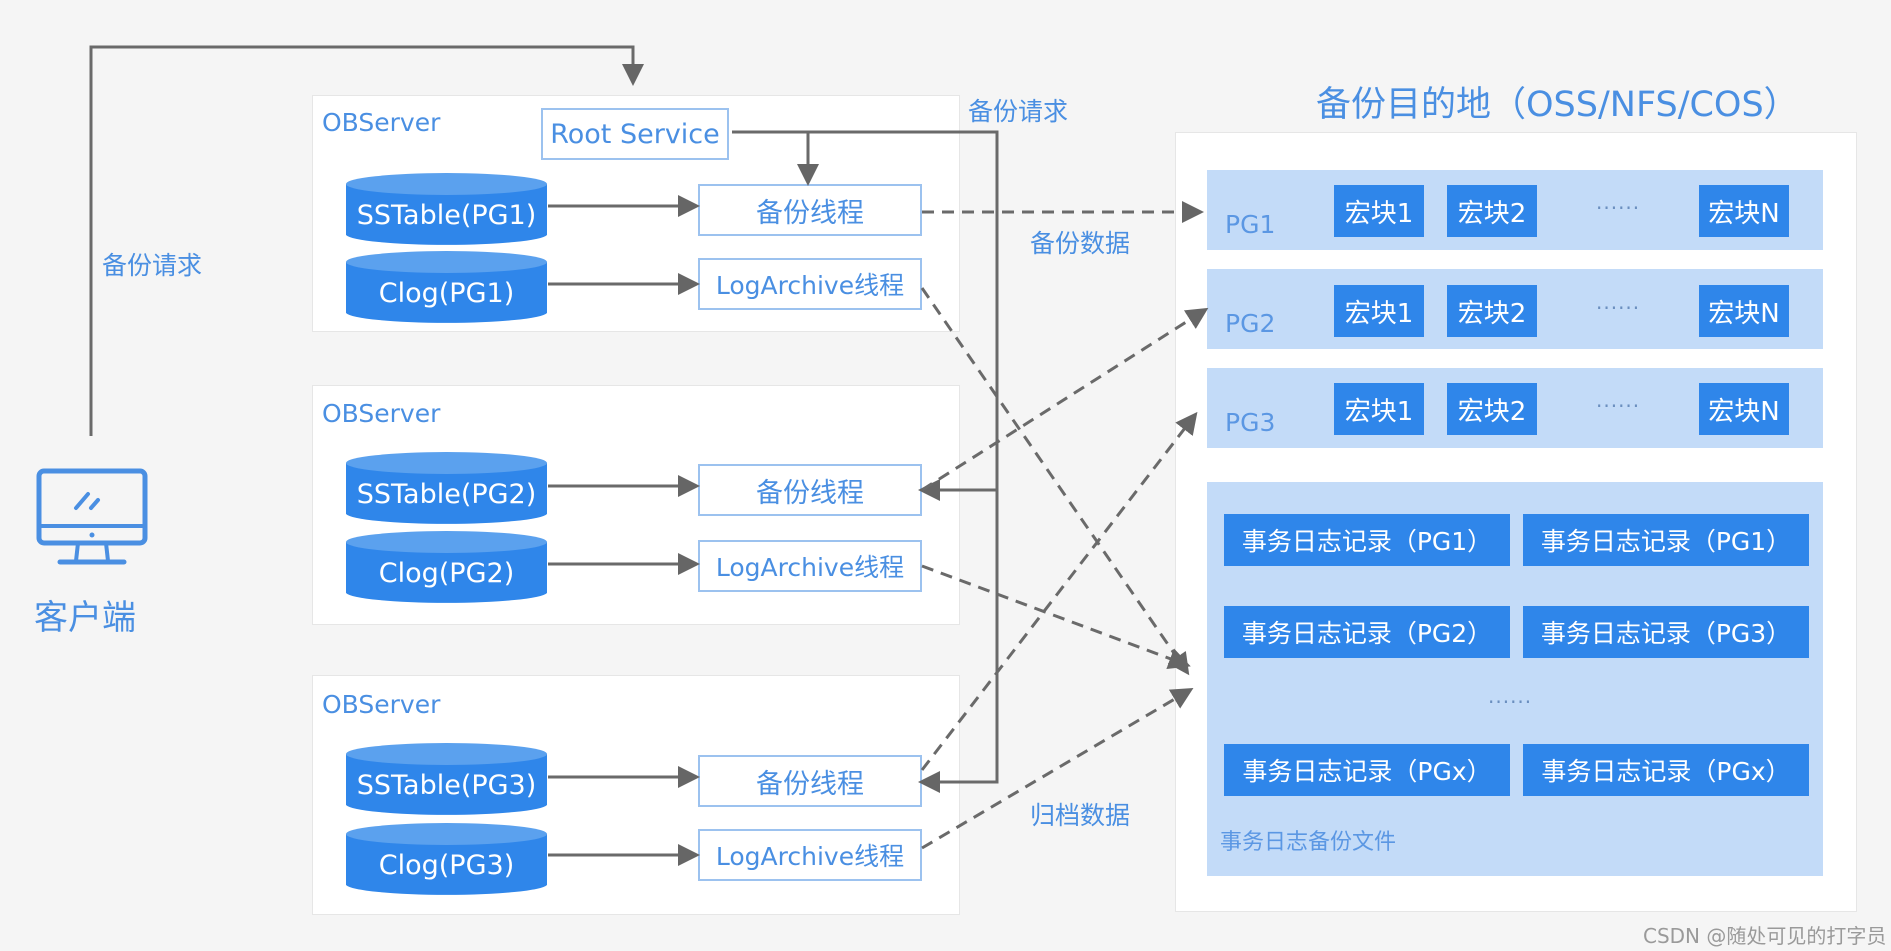 The width and height of the screenshot is (1891, 951). Describe the element at coordinates (865, 461) in the screenshot. I see `root-service-bus` at that location.